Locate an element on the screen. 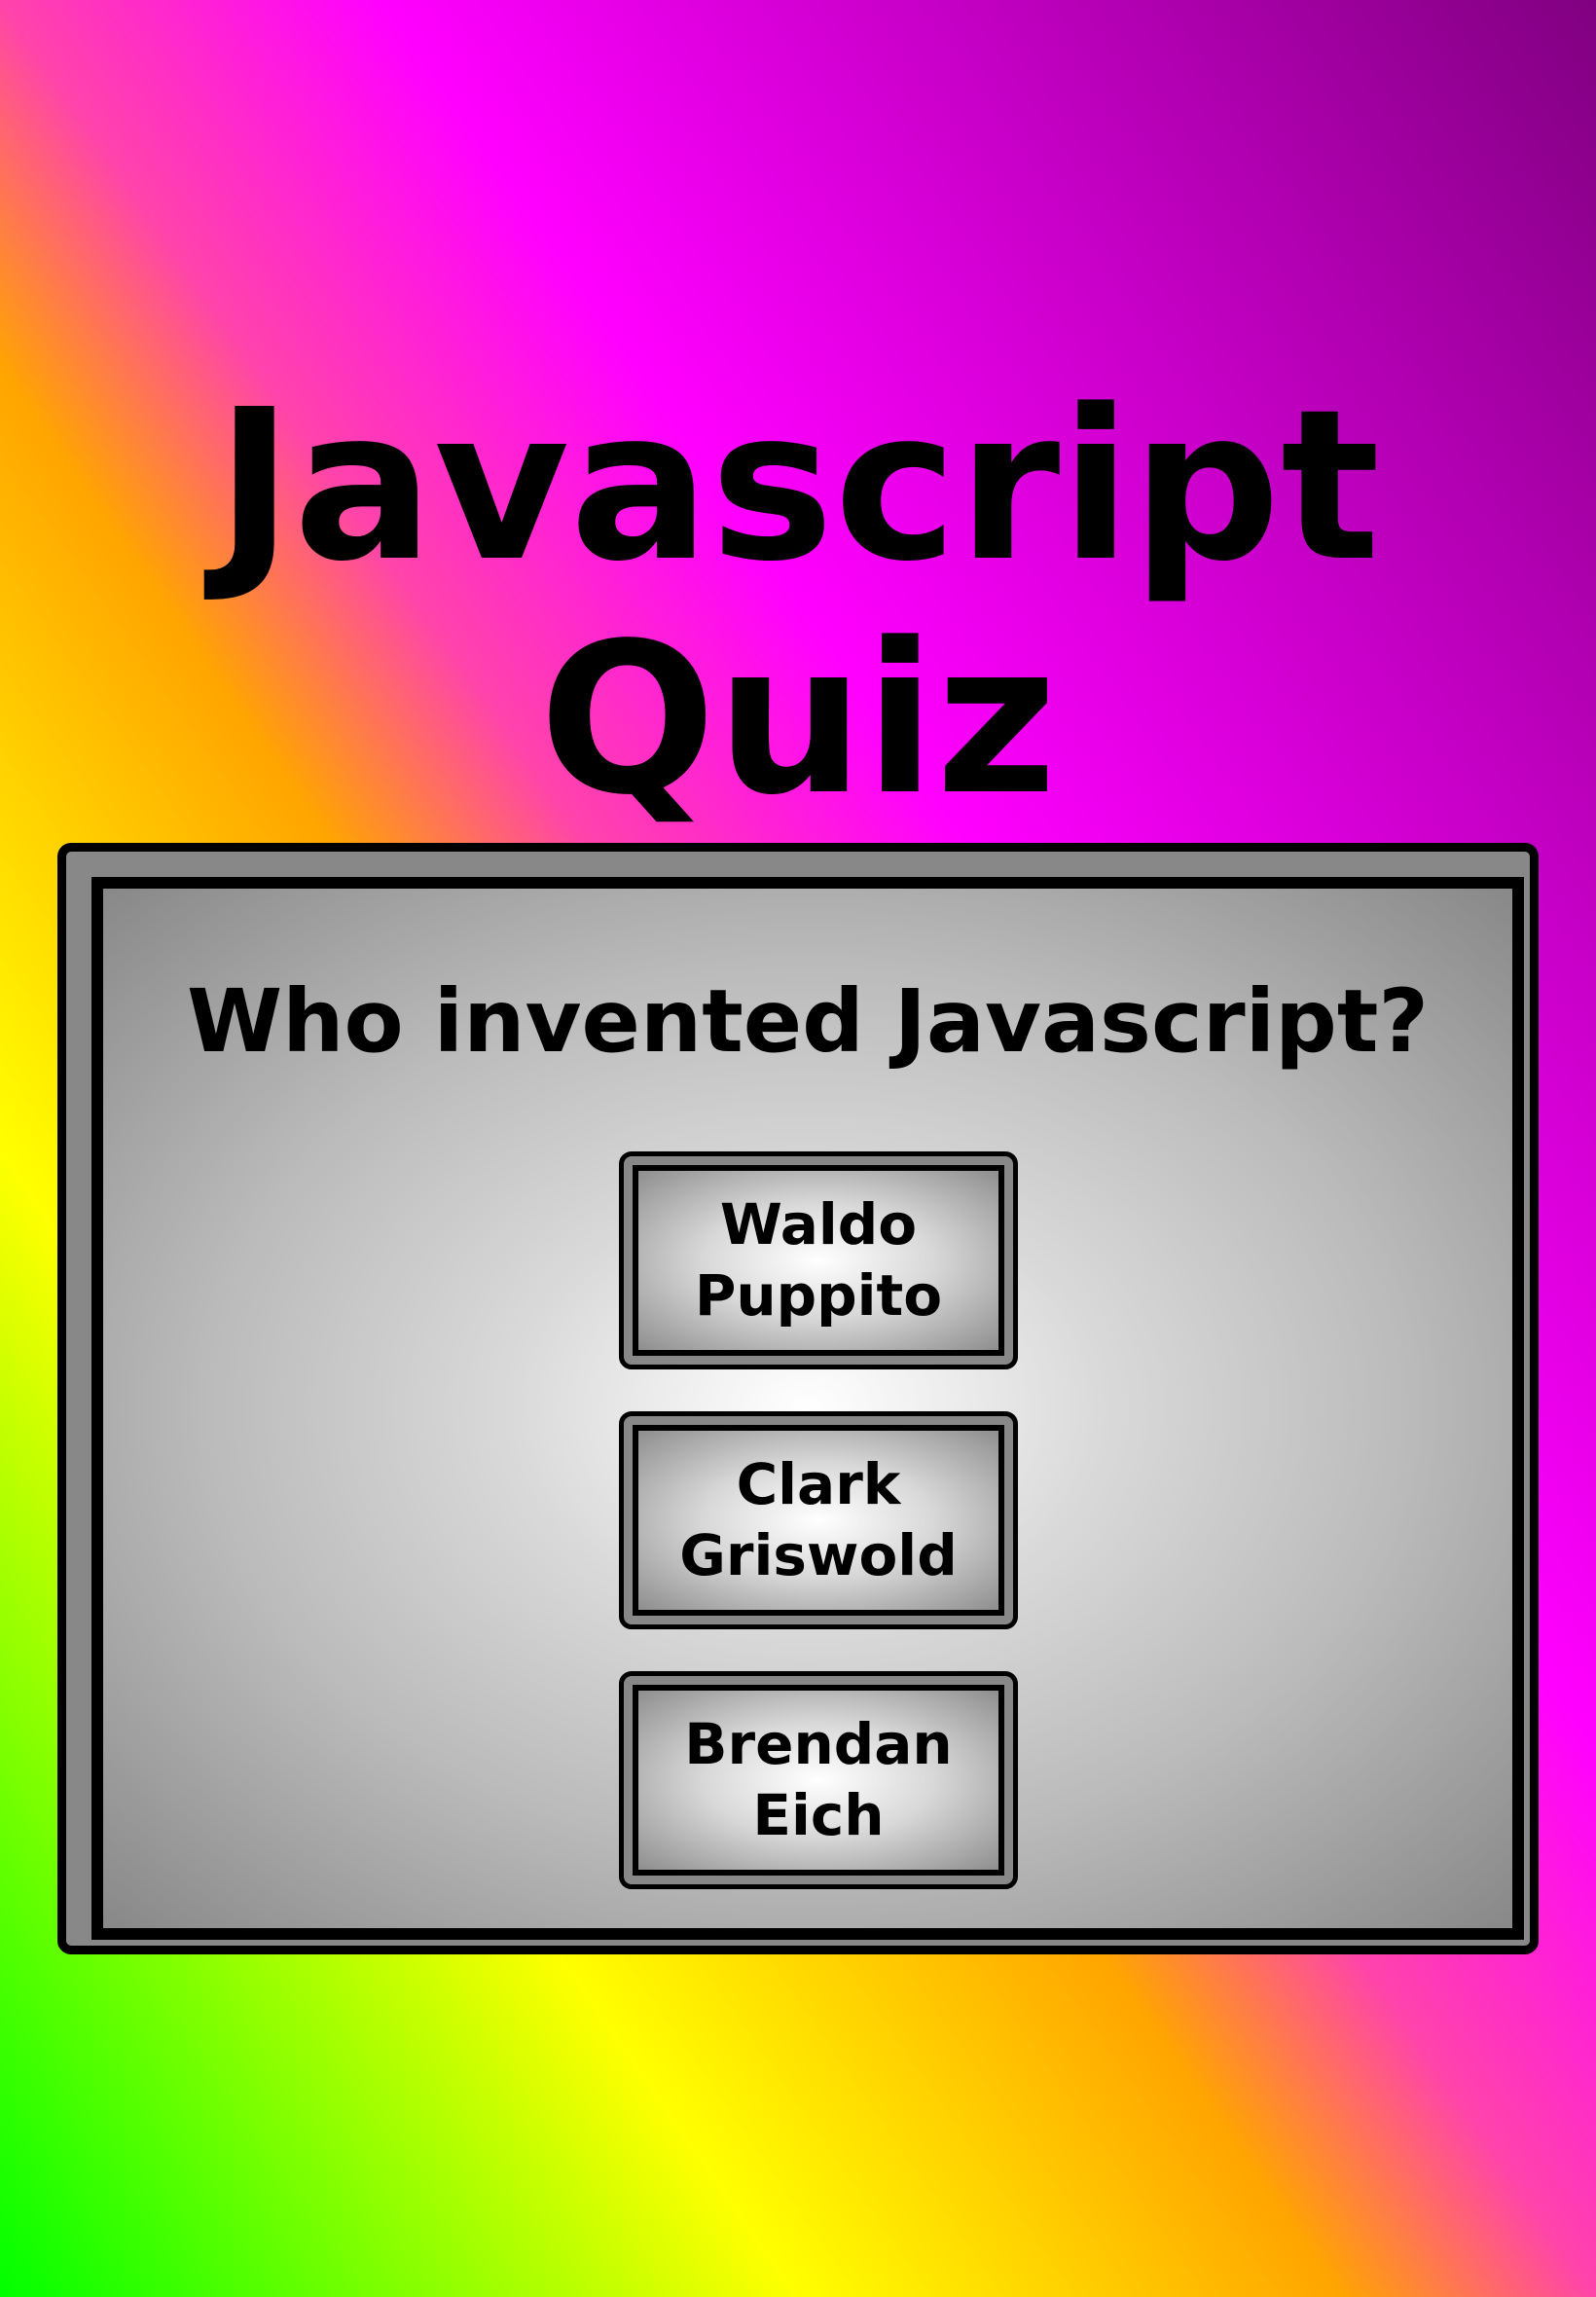 Image resolution: width=1596 pixels, height=2297 pixels. answer-button-1-face: Waldo Puppito is located at coordinates (818, 1260).